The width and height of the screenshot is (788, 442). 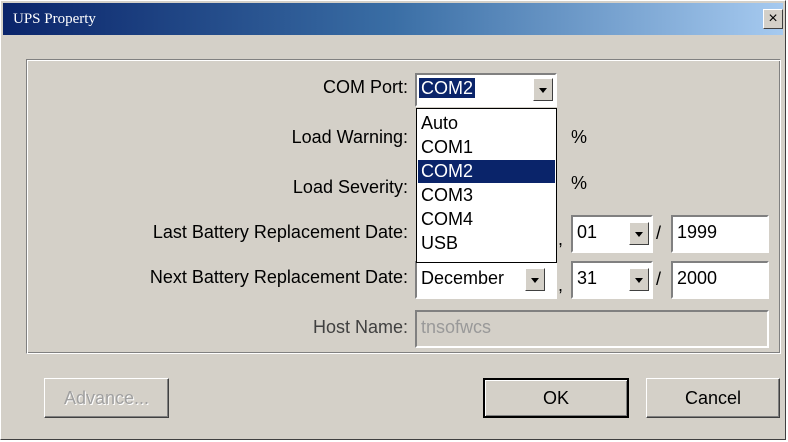 I want to click on next-battery-day-dropdown-button, so click(x=639, y=279).